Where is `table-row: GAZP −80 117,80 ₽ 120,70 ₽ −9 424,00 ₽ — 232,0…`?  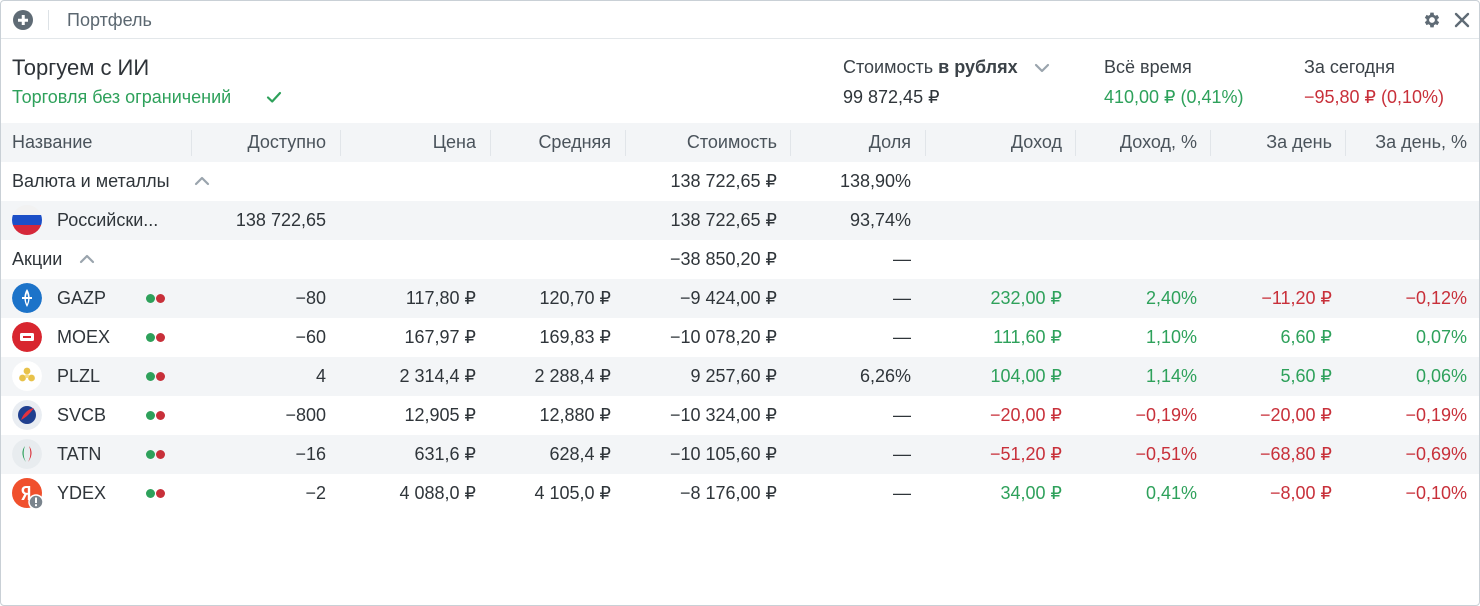
table-row: GAZP −80 117,80 ₽ 120,70 ₽ −9 424,00 ₽ — 232,0… is located at coordinates (740, 298).